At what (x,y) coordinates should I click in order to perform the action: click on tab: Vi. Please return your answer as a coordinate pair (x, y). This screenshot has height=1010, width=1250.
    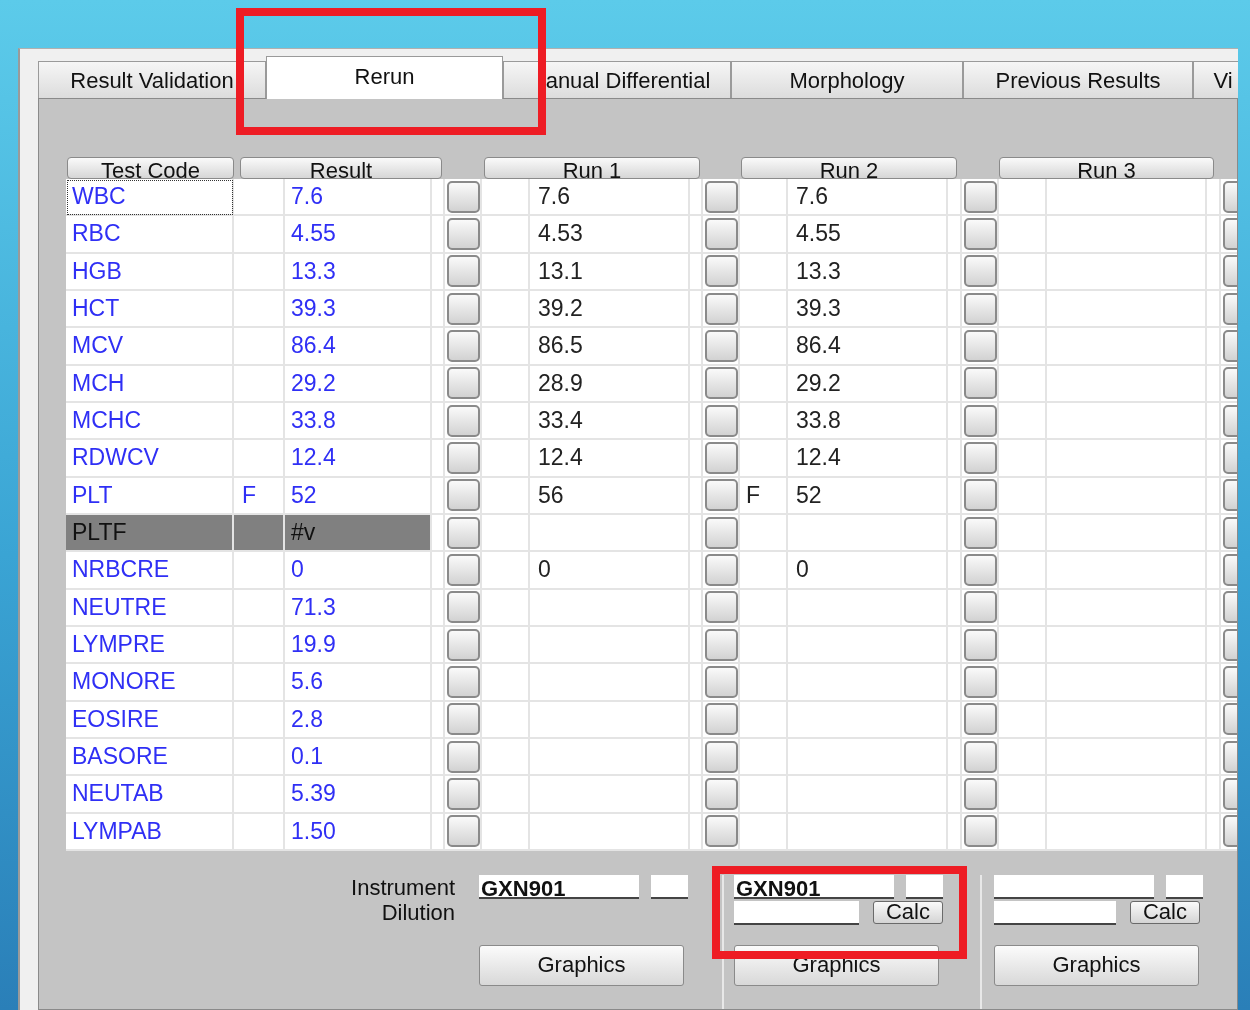
    Looking at the image, I should click on (1215, 79).